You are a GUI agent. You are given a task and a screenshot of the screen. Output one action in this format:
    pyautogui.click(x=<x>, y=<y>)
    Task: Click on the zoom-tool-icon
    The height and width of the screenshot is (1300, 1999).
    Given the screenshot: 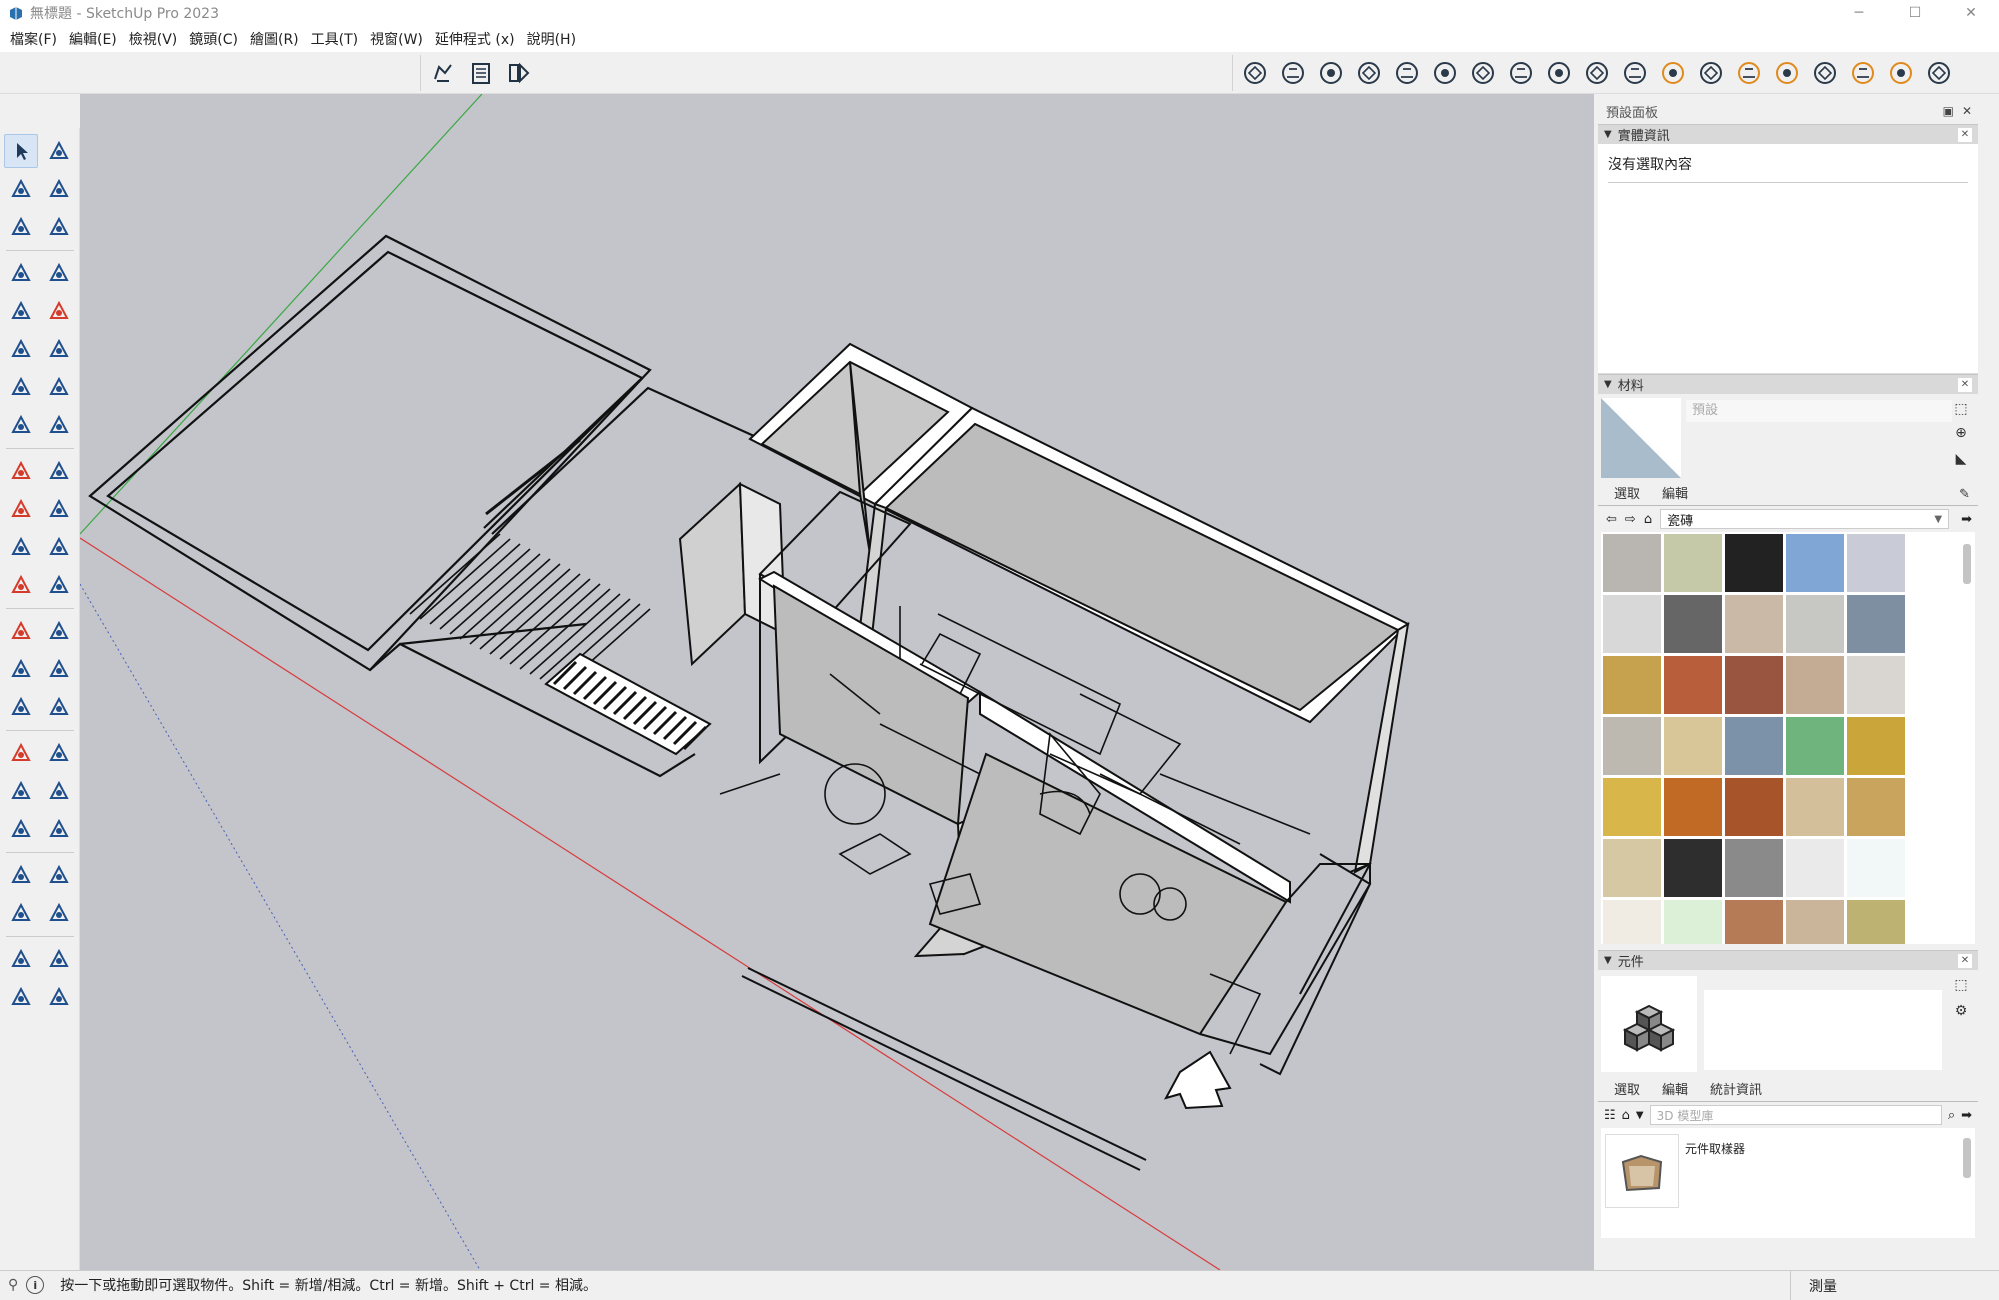 What is the action you would take?
    pyautogui.click(x=21, y=791)
    